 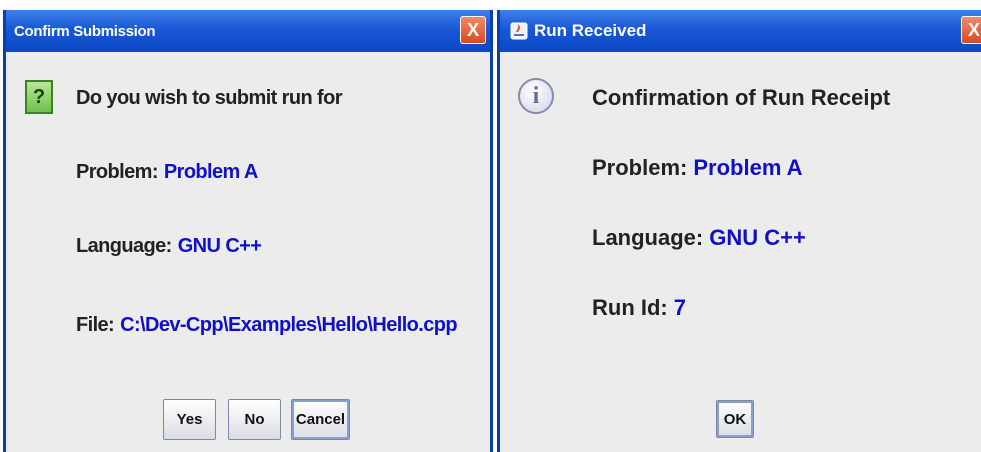 I want to click on info-glyph: i, so click(x=536, y=95).